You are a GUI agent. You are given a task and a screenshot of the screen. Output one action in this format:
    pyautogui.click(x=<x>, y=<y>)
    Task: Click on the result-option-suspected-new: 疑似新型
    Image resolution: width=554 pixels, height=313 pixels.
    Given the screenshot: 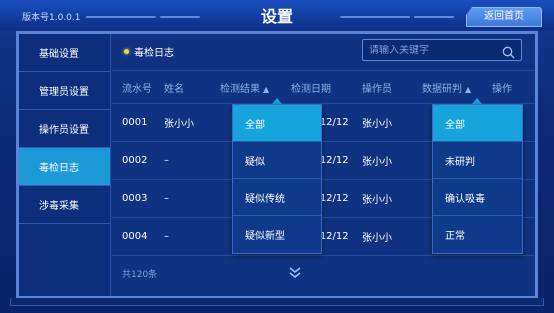 What is the action you would take?
    pyautogui.click(x=277, y=234)
    